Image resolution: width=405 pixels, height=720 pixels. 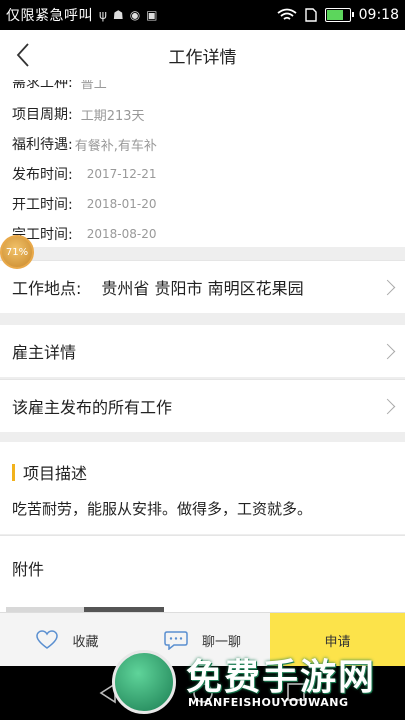 What do you see at coordinates (42, 205) in the screenshot?
I see `info-label: 开工时间:` at bounding box center [42, 205].